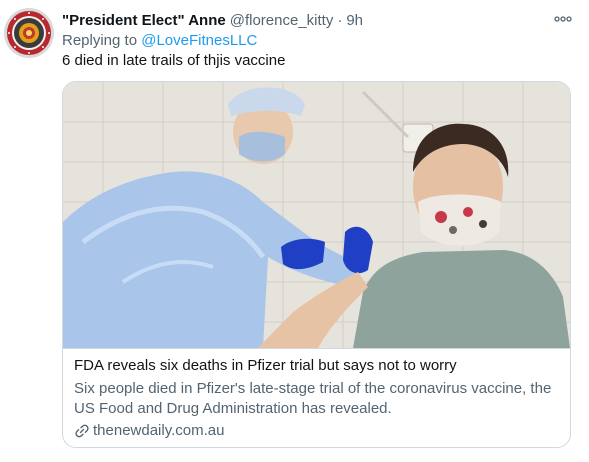 This screenshot has height=462, width=589. I want to click on card-domain: thenewdaily.com.au, so click(159, 430).